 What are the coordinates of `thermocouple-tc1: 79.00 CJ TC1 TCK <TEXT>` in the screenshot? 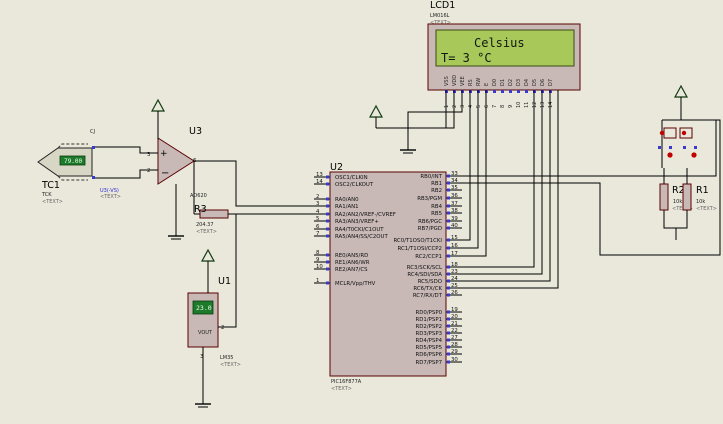 It's located at (66, 167).